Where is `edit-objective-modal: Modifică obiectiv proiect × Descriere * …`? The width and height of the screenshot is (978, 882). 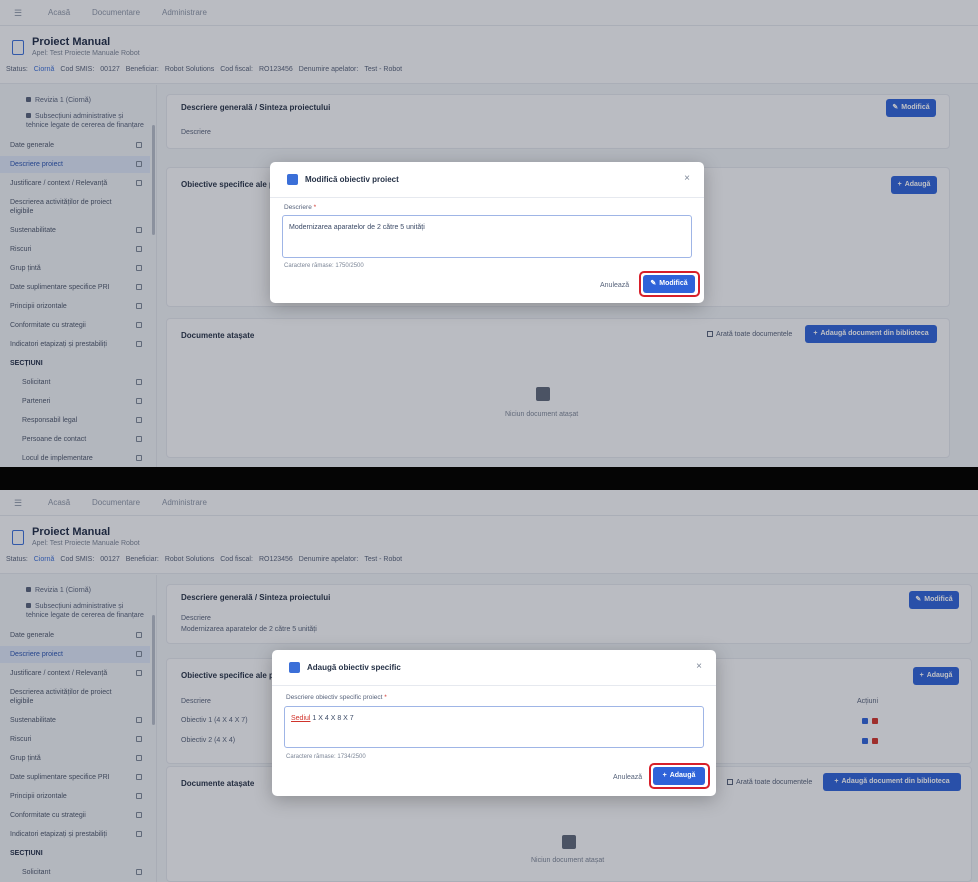 edit-objective-modal: Modifică obiectiv proiect × Descriere * … is located at coordinates (487, 232).